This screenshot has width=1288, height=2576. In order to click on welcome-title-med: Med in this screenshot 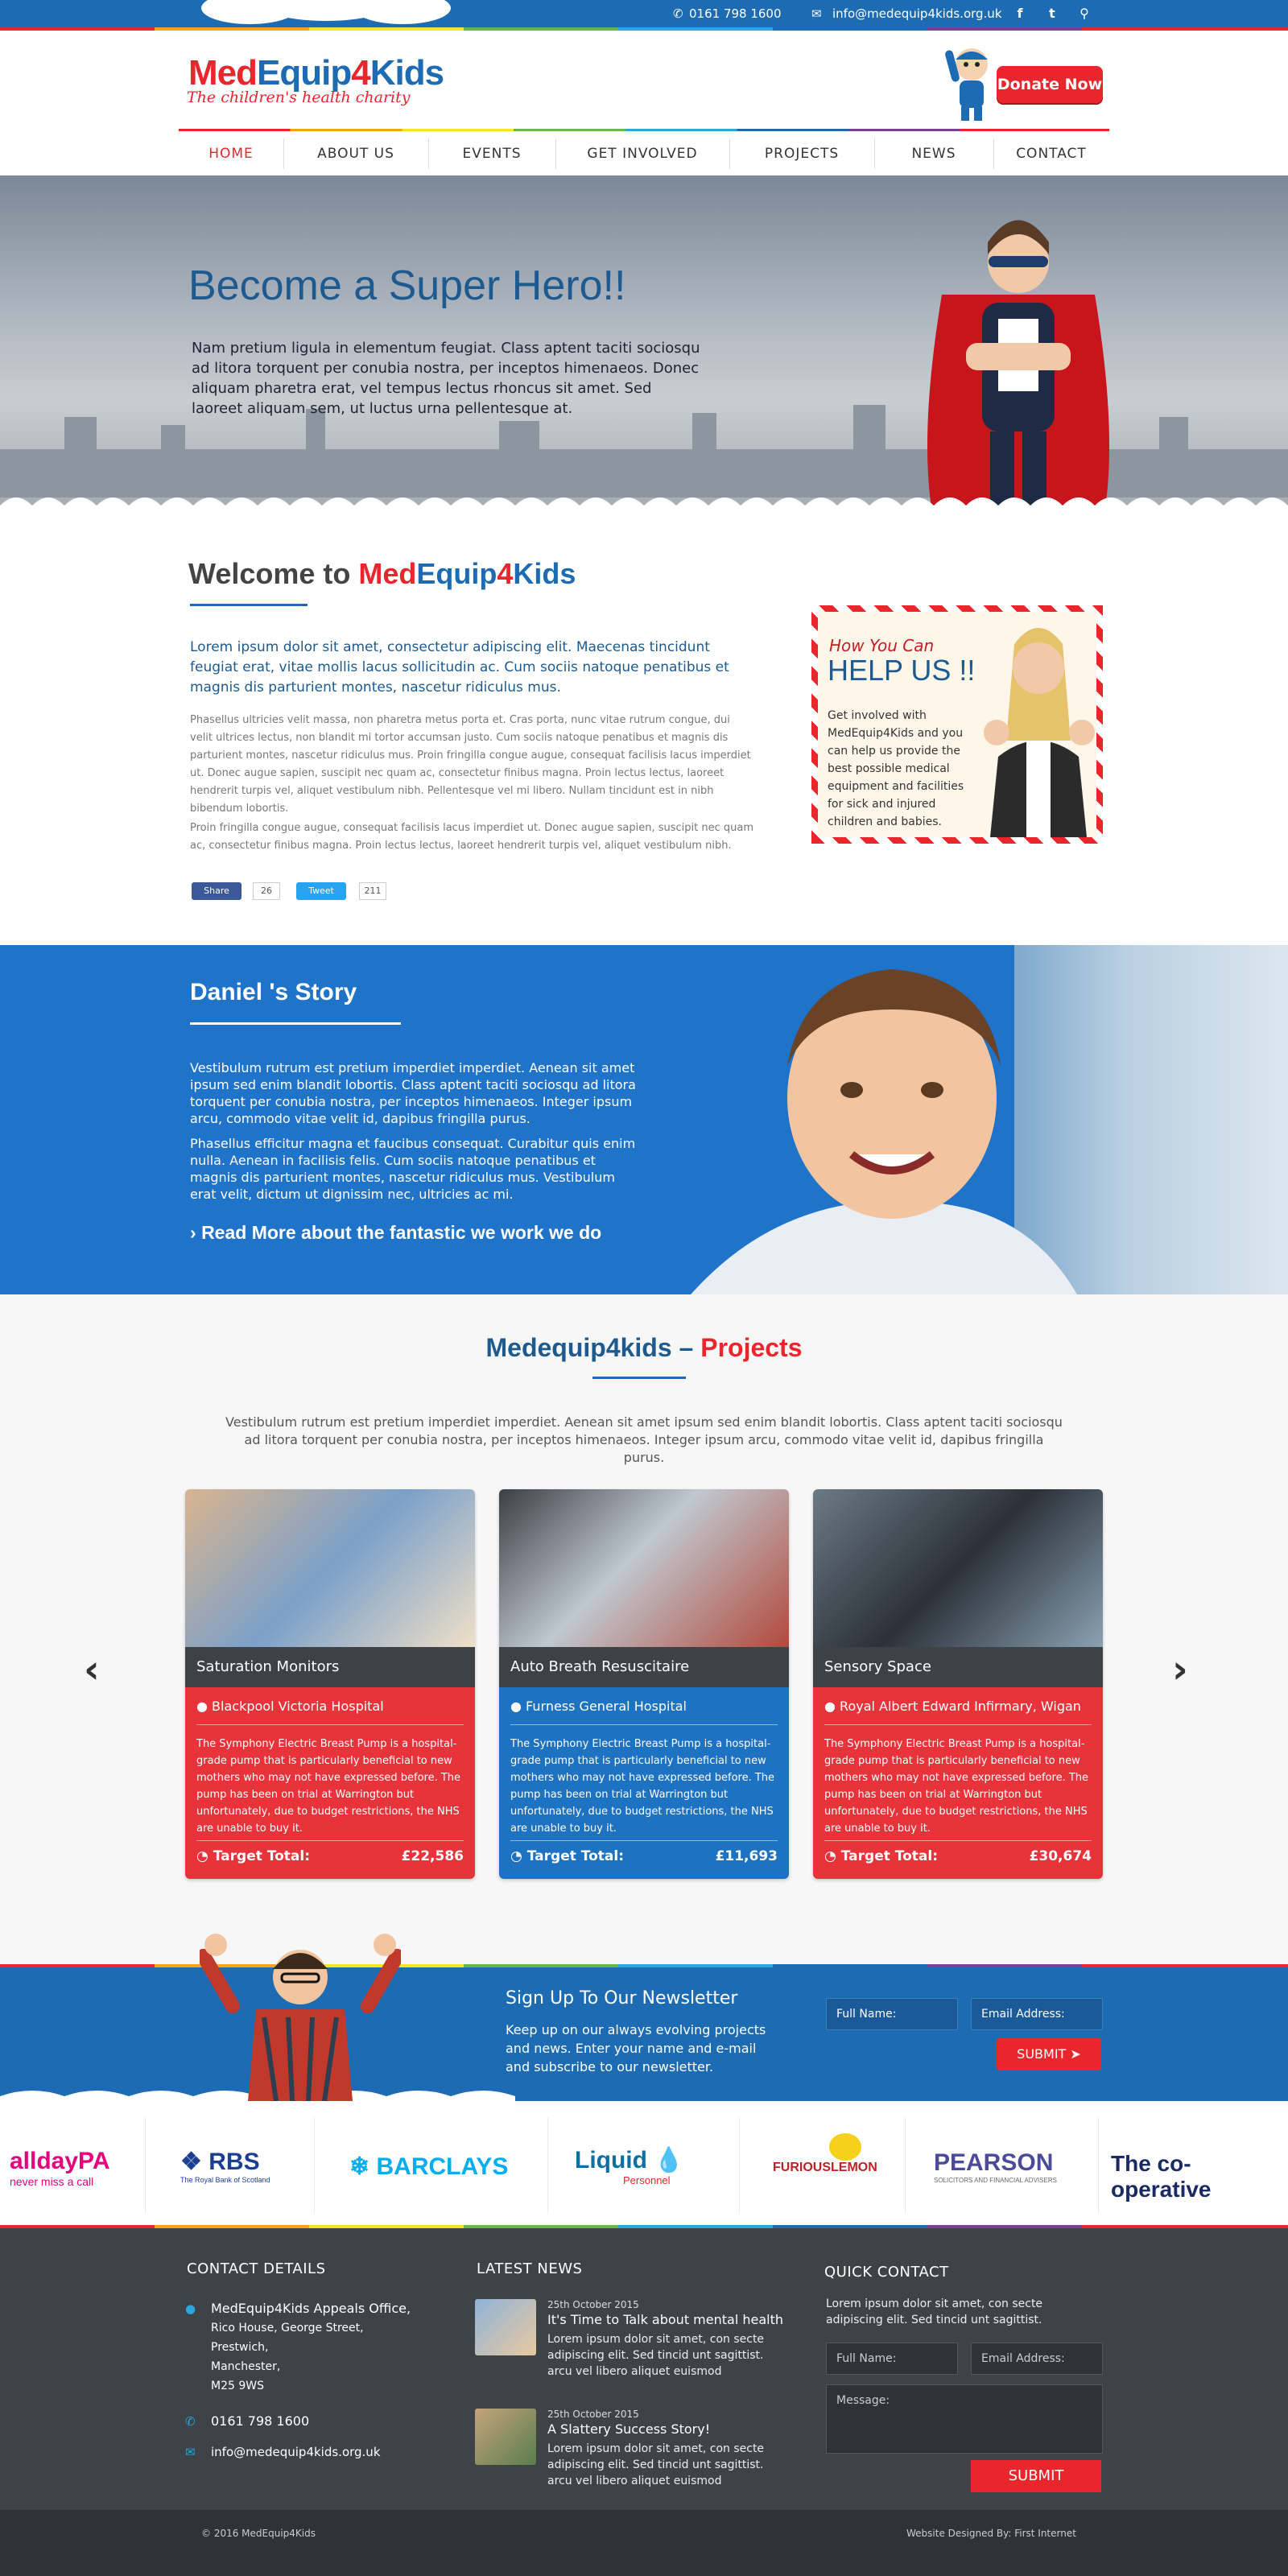, I will do `click(387, 573)`.